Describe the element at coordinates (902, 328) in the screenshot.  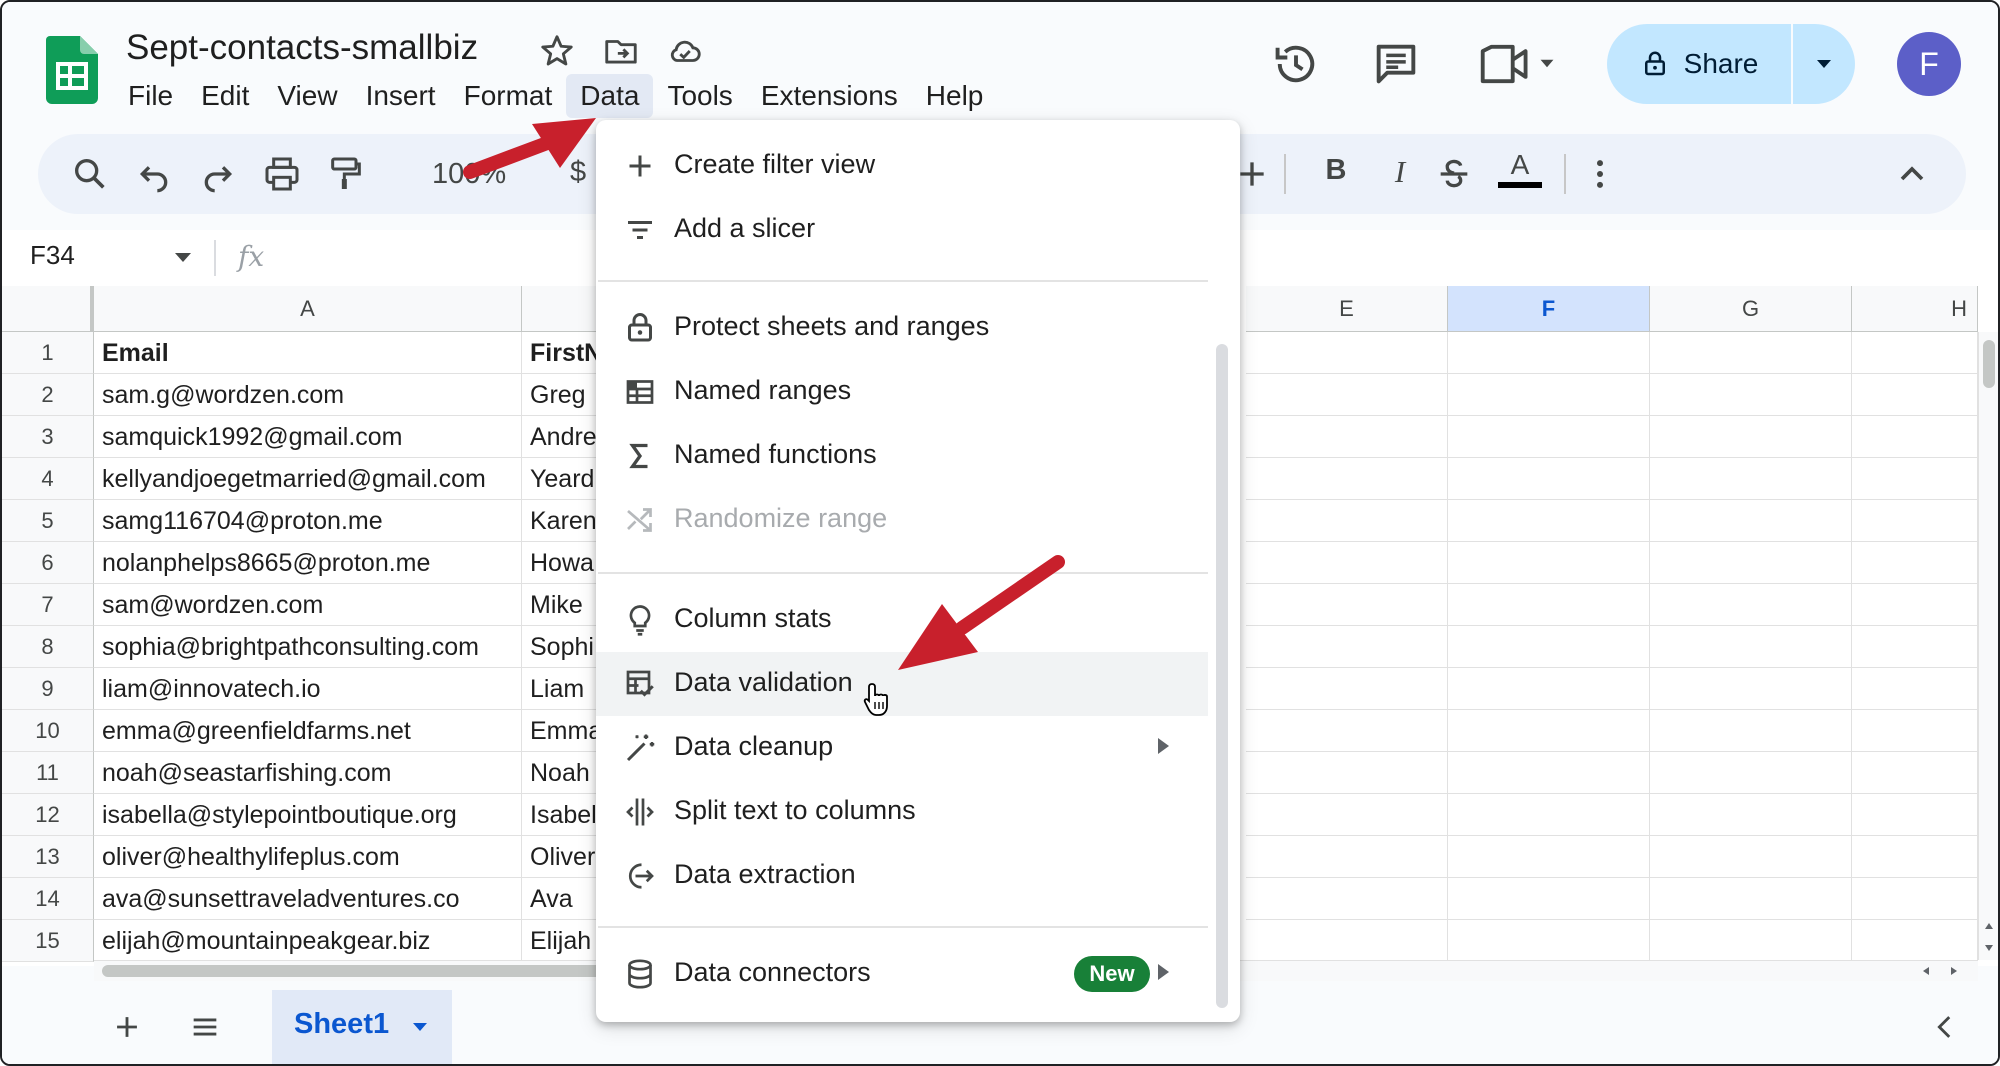
I see `menu-item-protect-sheets: Protect sheets and ranges` at that location.